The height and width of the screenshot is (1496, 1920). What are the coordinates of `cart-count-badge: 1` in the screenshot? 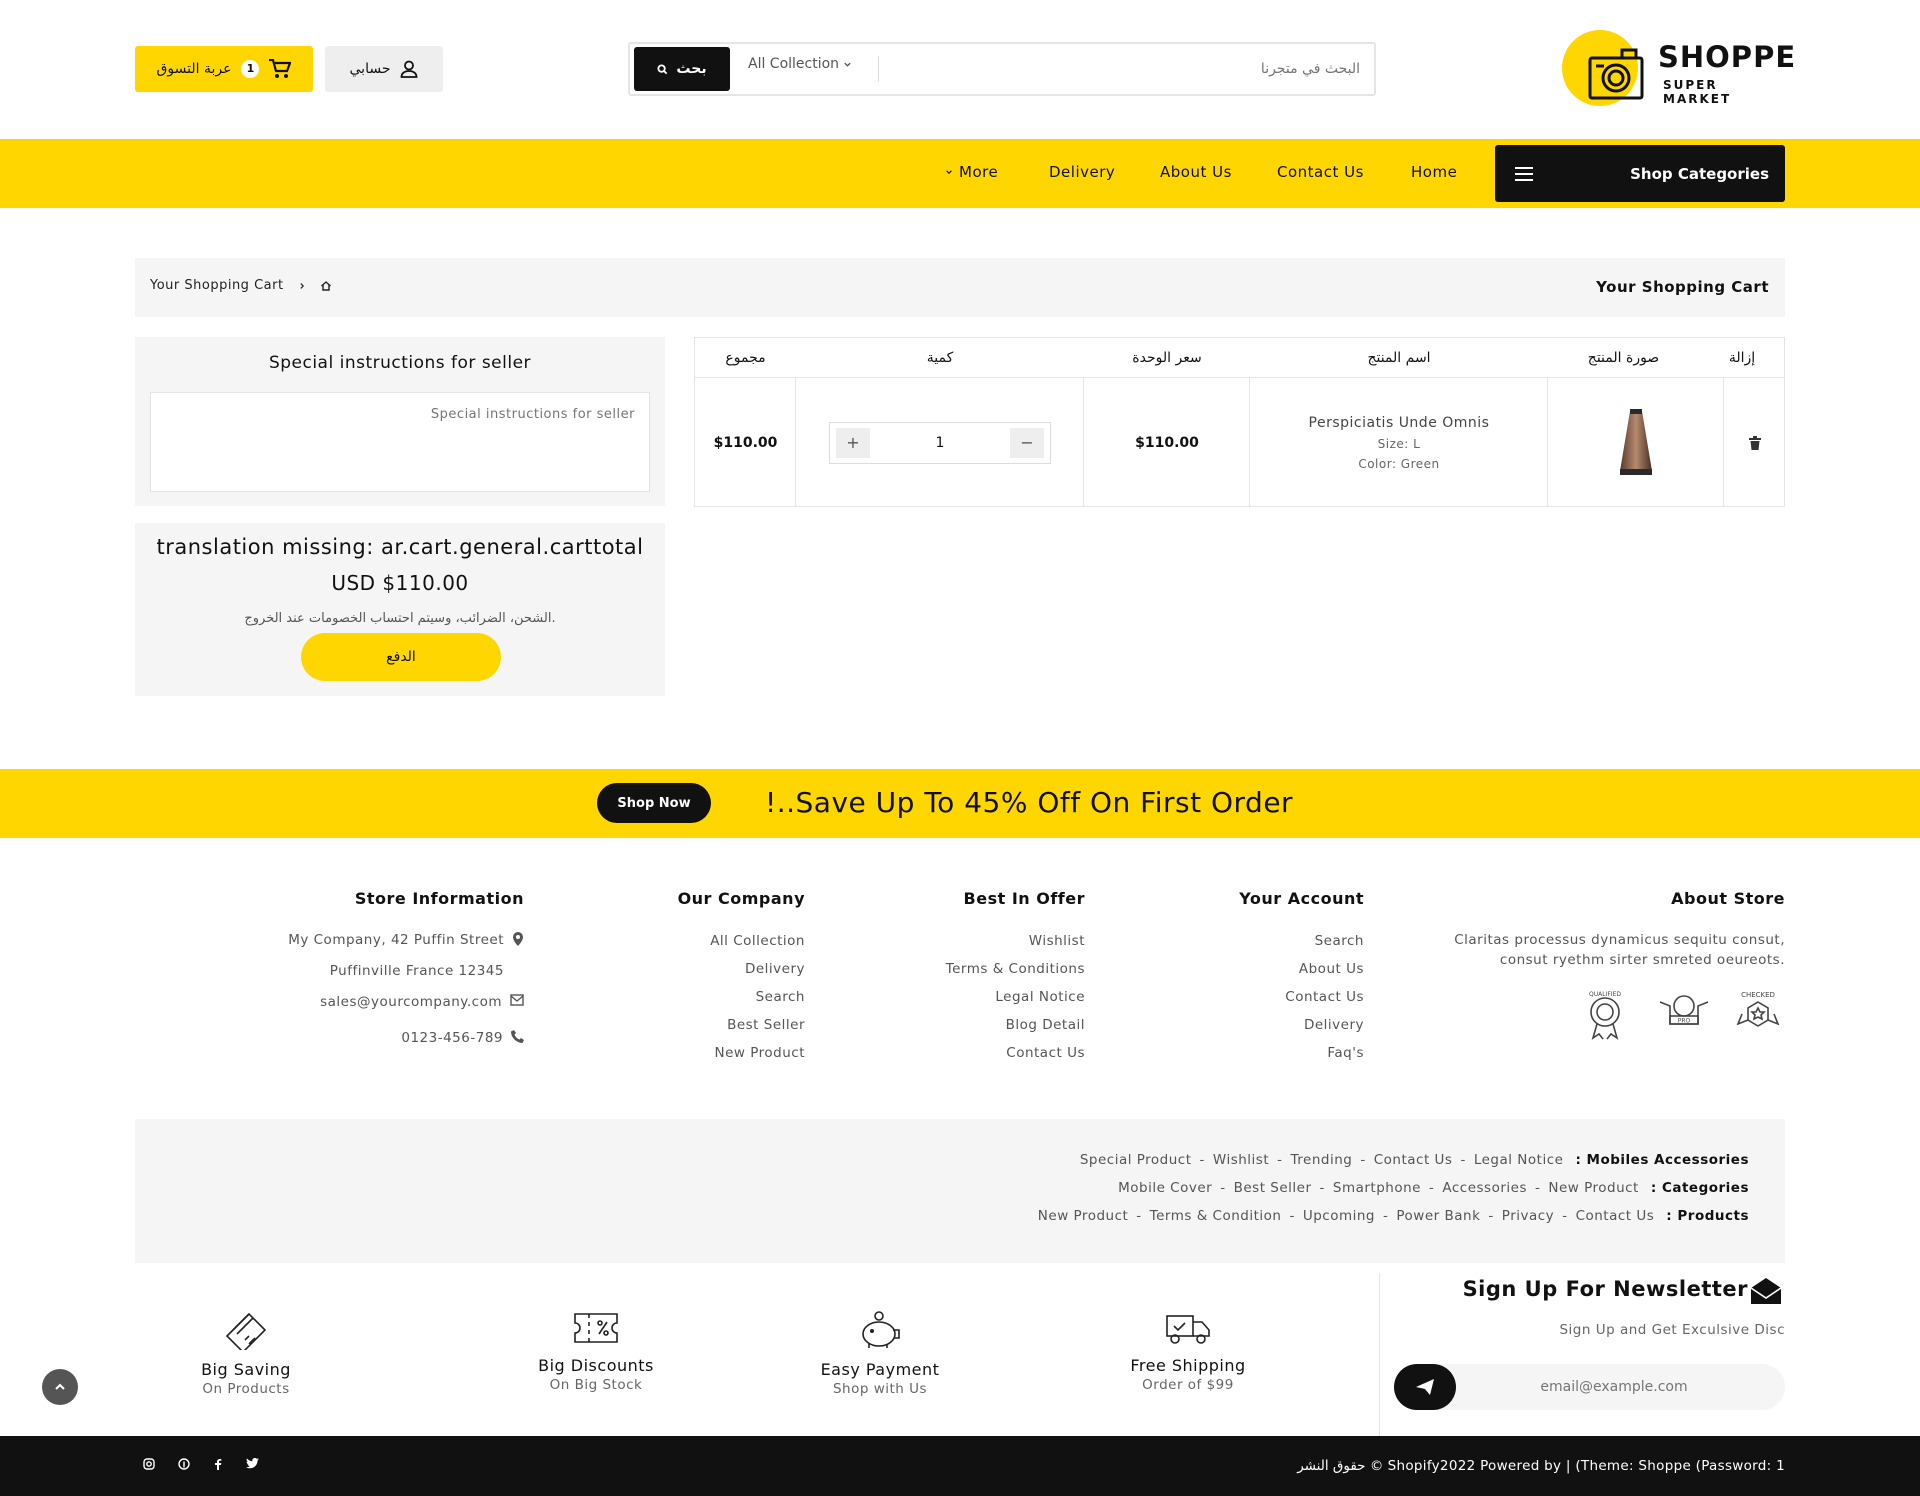 It's located at (250, 69).